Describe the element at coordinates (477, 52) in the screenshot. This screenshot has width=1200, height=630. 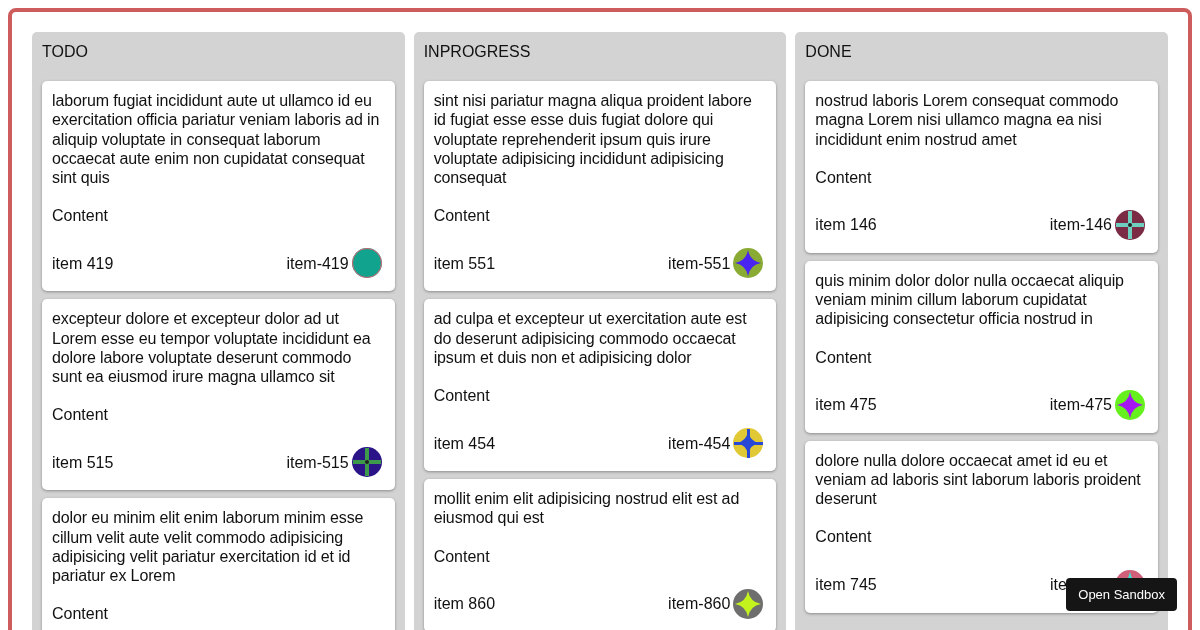
I see `column-title: INPROGRESS` at that location.